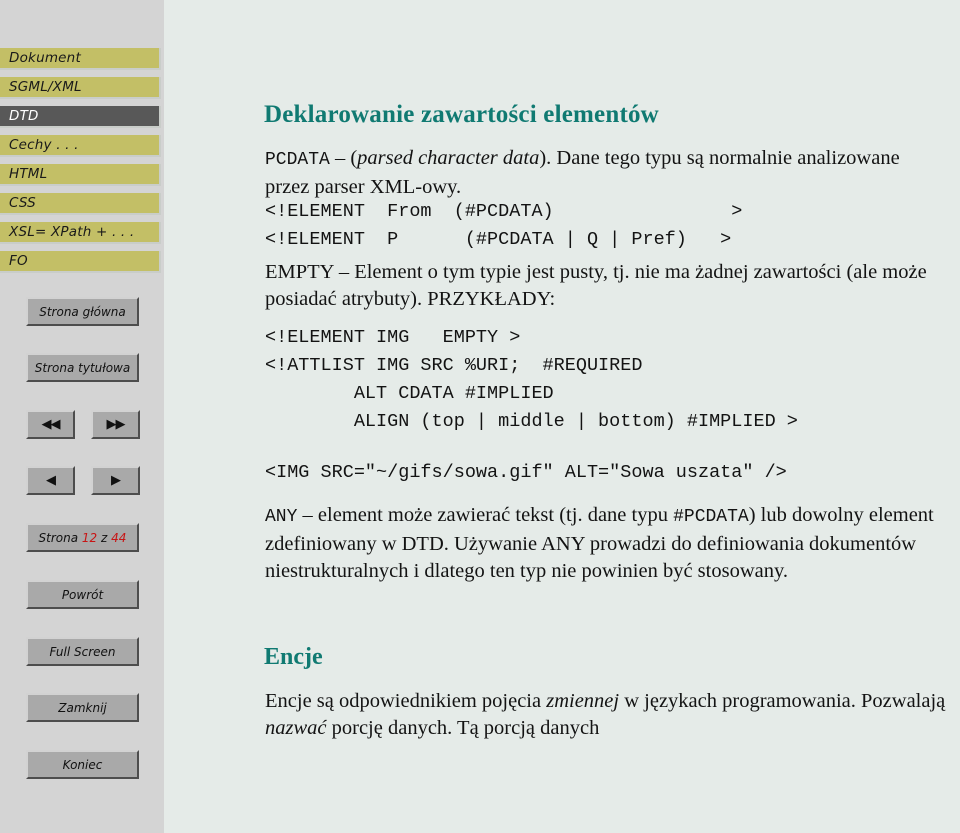 This screenshot has height=833, width=960. I want to click on encje-italic-zmiennej: zmiennej, so click(583, 701).